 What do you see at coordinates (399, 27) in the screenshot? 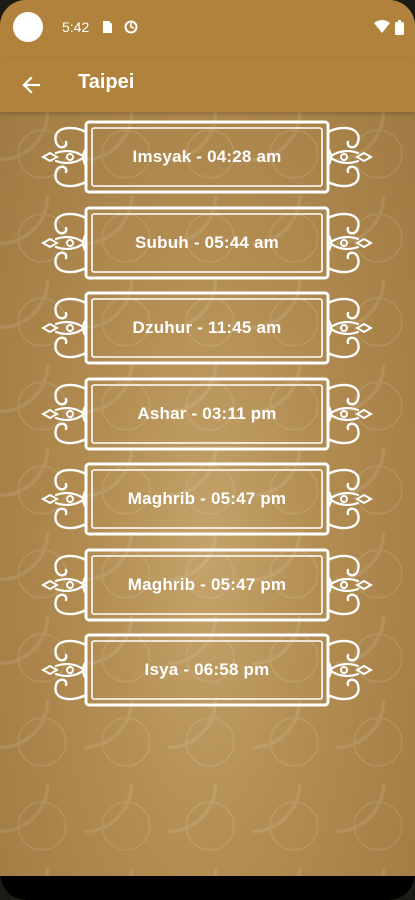
I see `battery-icon` at bounding box center [399, 27].